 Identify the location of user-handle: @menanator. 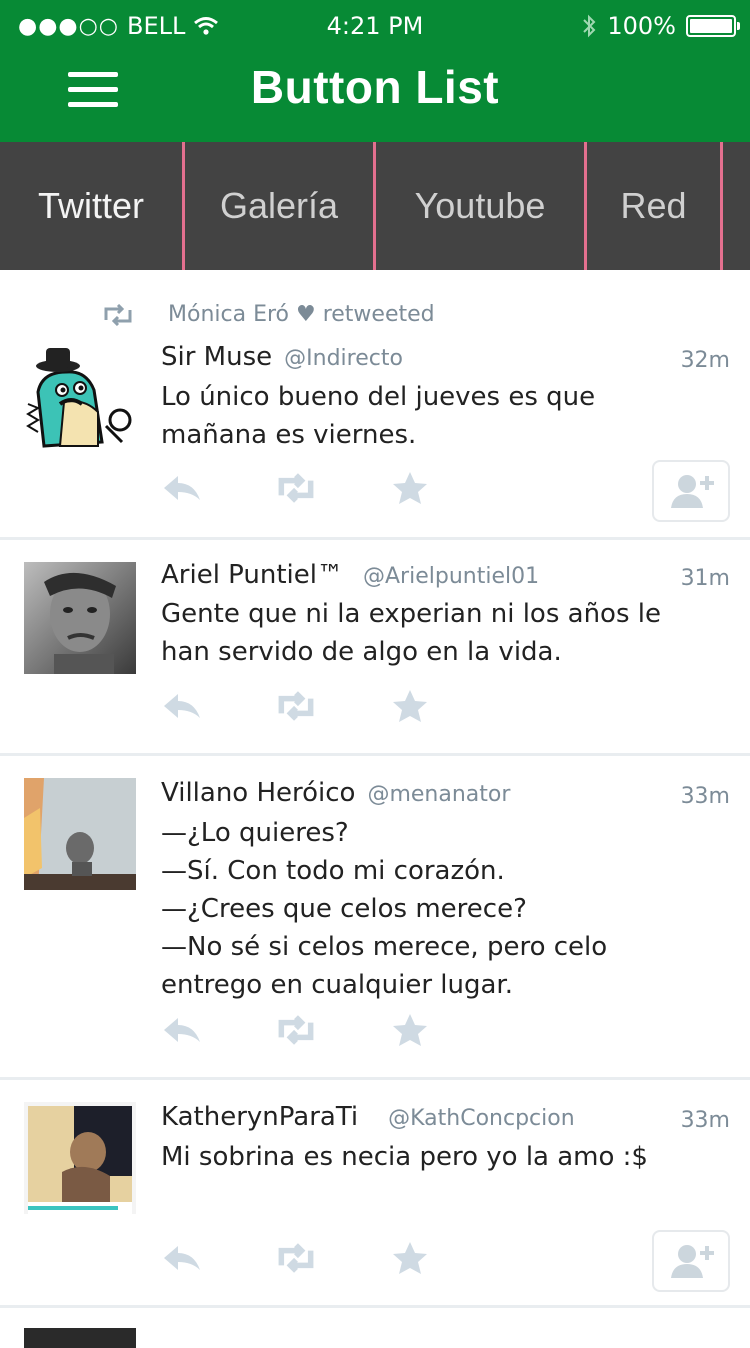
(438, 794).